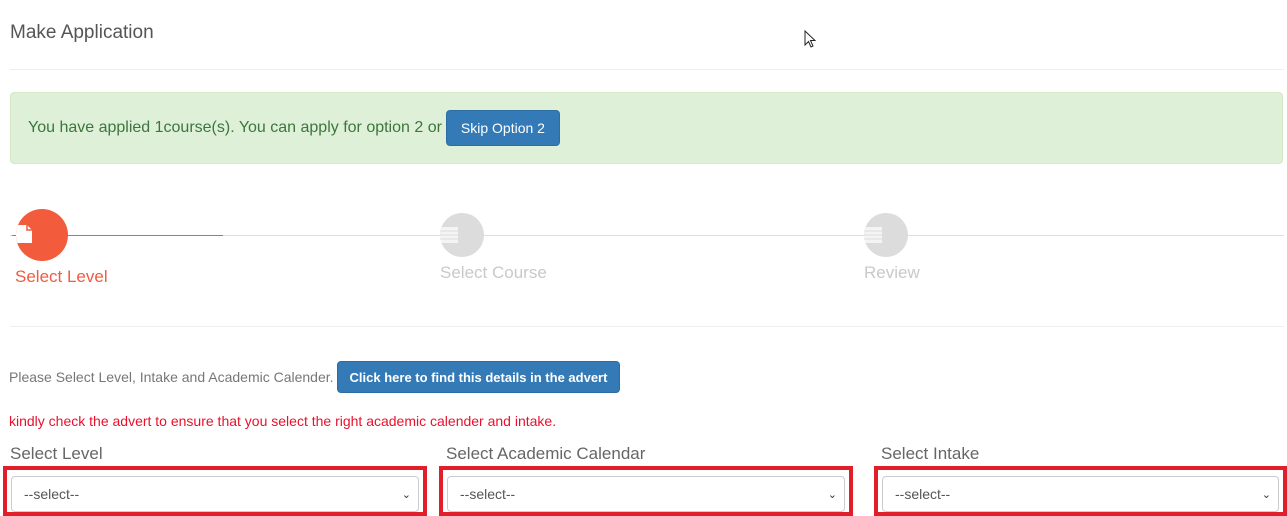 The width and height of the screenshot is (1287, 516). What do you see at coordinates (647, 326) in the screenshot?
I see `section-divider` at bounding box center [647, 326].